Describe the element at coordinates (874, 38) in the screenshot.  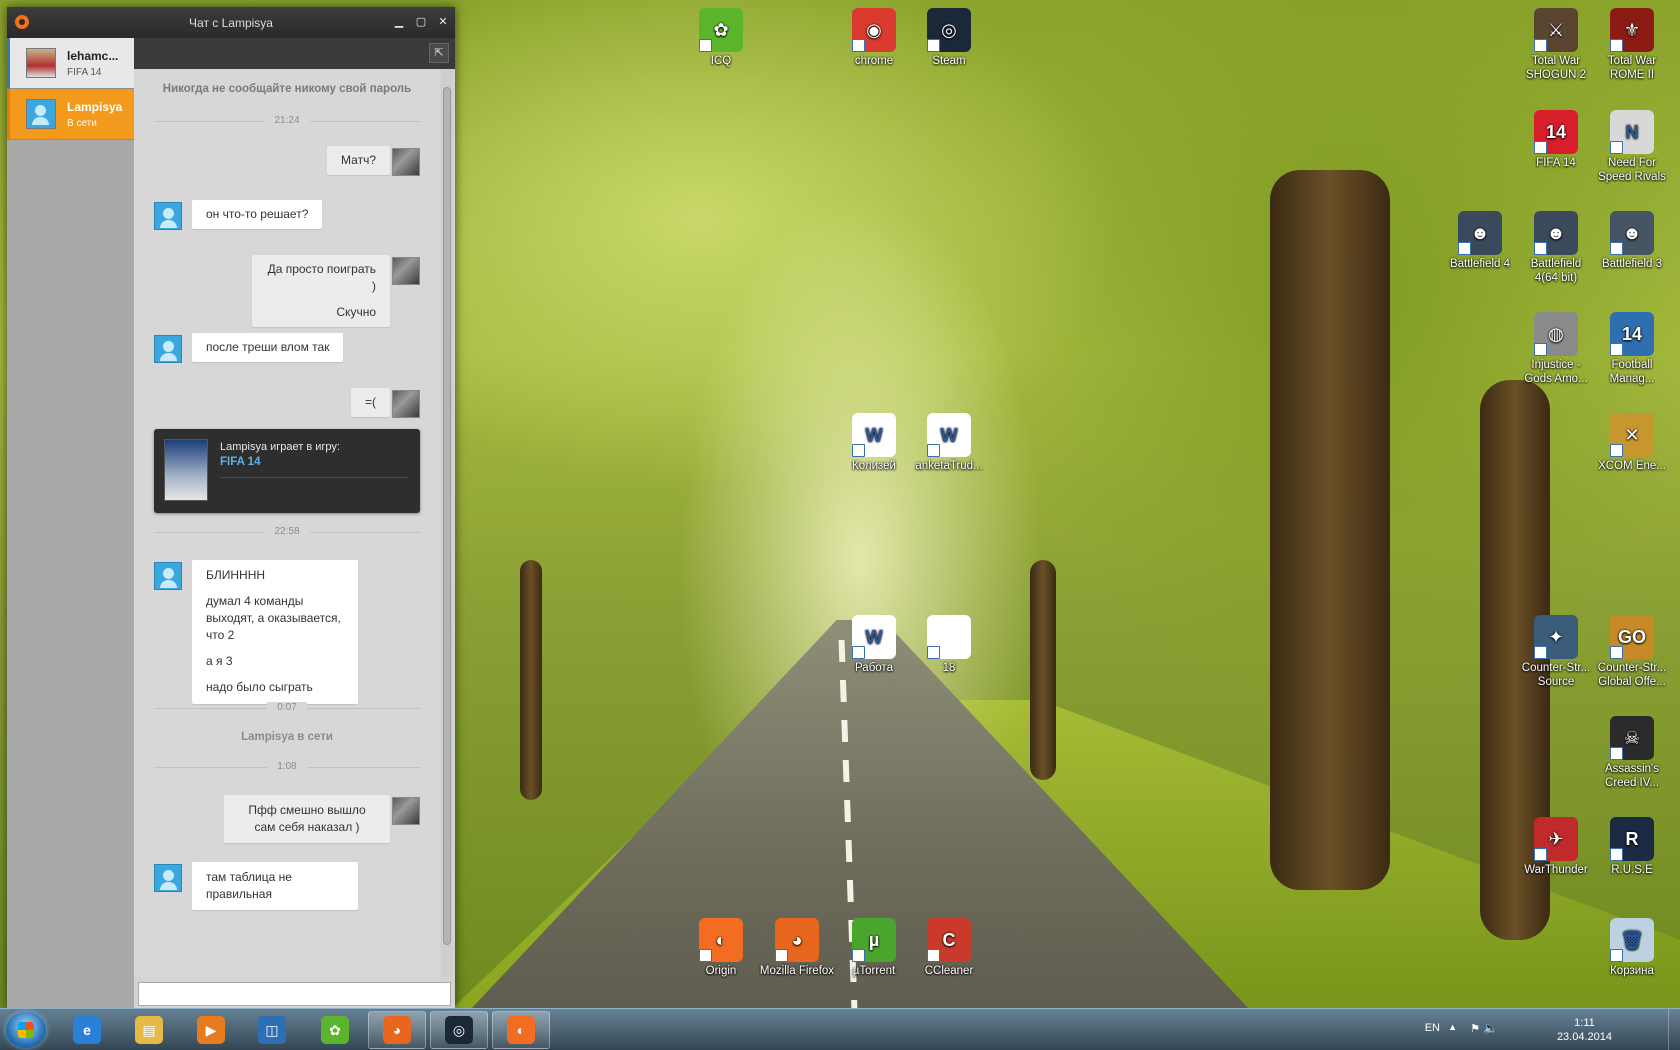
I see `desktop-icon: ◉ chrome` at that location.